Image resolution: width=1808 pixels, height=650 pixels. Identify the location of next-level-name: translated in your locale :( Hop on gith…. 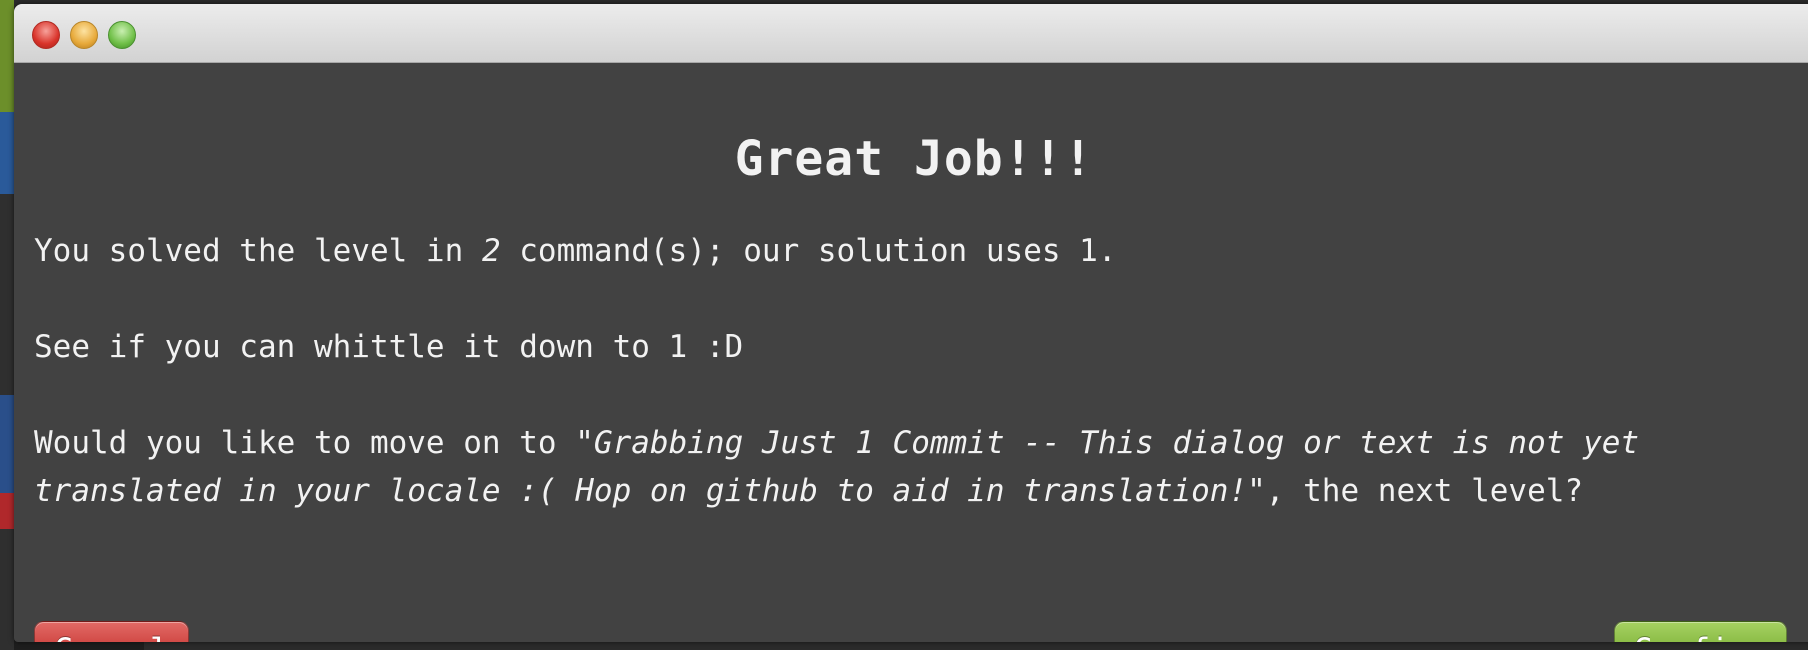
(641, 491).